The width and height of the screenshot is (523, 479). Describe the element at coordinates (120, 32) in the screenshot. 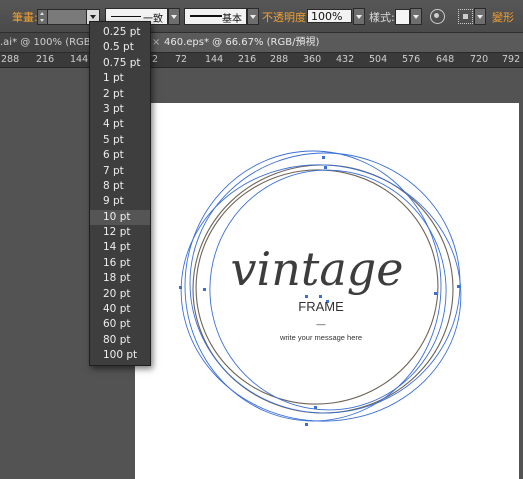

I see `menu-item: 0.25 pt` at that location.